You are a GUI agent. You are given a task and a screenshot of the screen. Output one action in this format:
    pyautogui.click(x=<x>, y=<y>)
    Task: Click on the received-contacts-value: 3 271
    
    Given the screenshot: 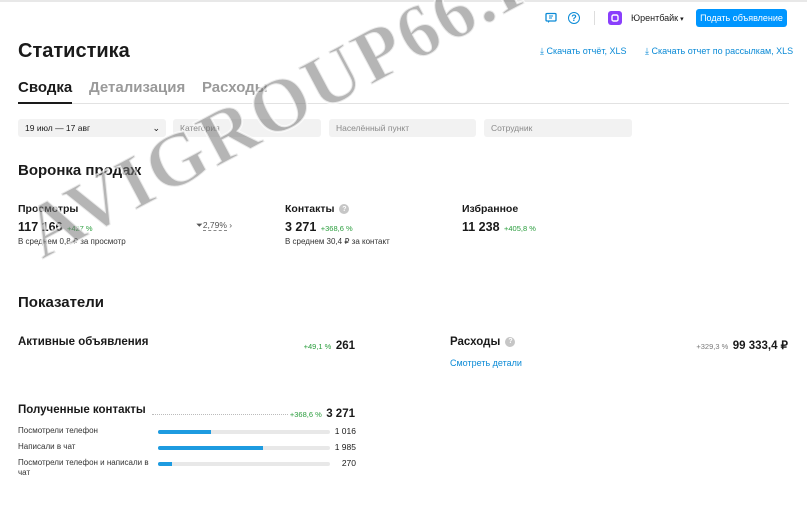 What is the action you would take?
    pyautogui.click(x=340, y=414)
    